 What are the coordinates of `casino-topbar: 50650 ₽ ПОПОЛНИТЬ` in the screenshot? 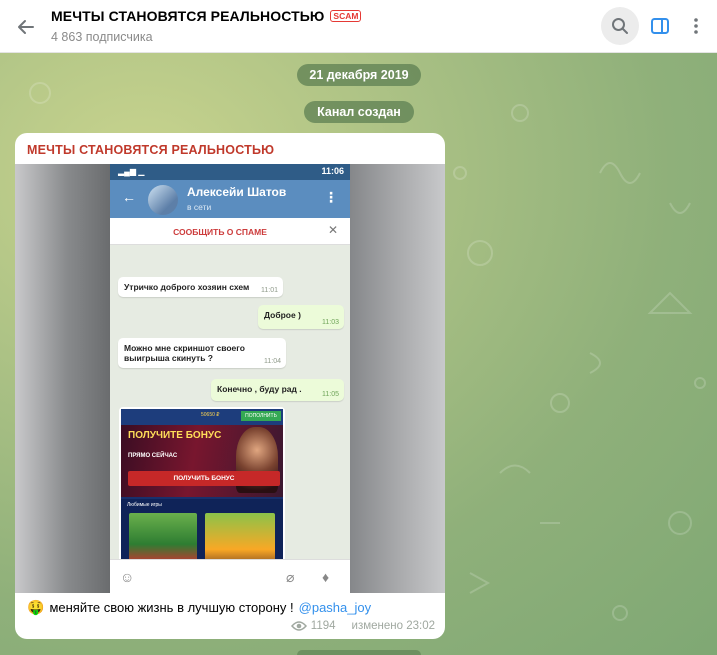 It's located at (202, 417).